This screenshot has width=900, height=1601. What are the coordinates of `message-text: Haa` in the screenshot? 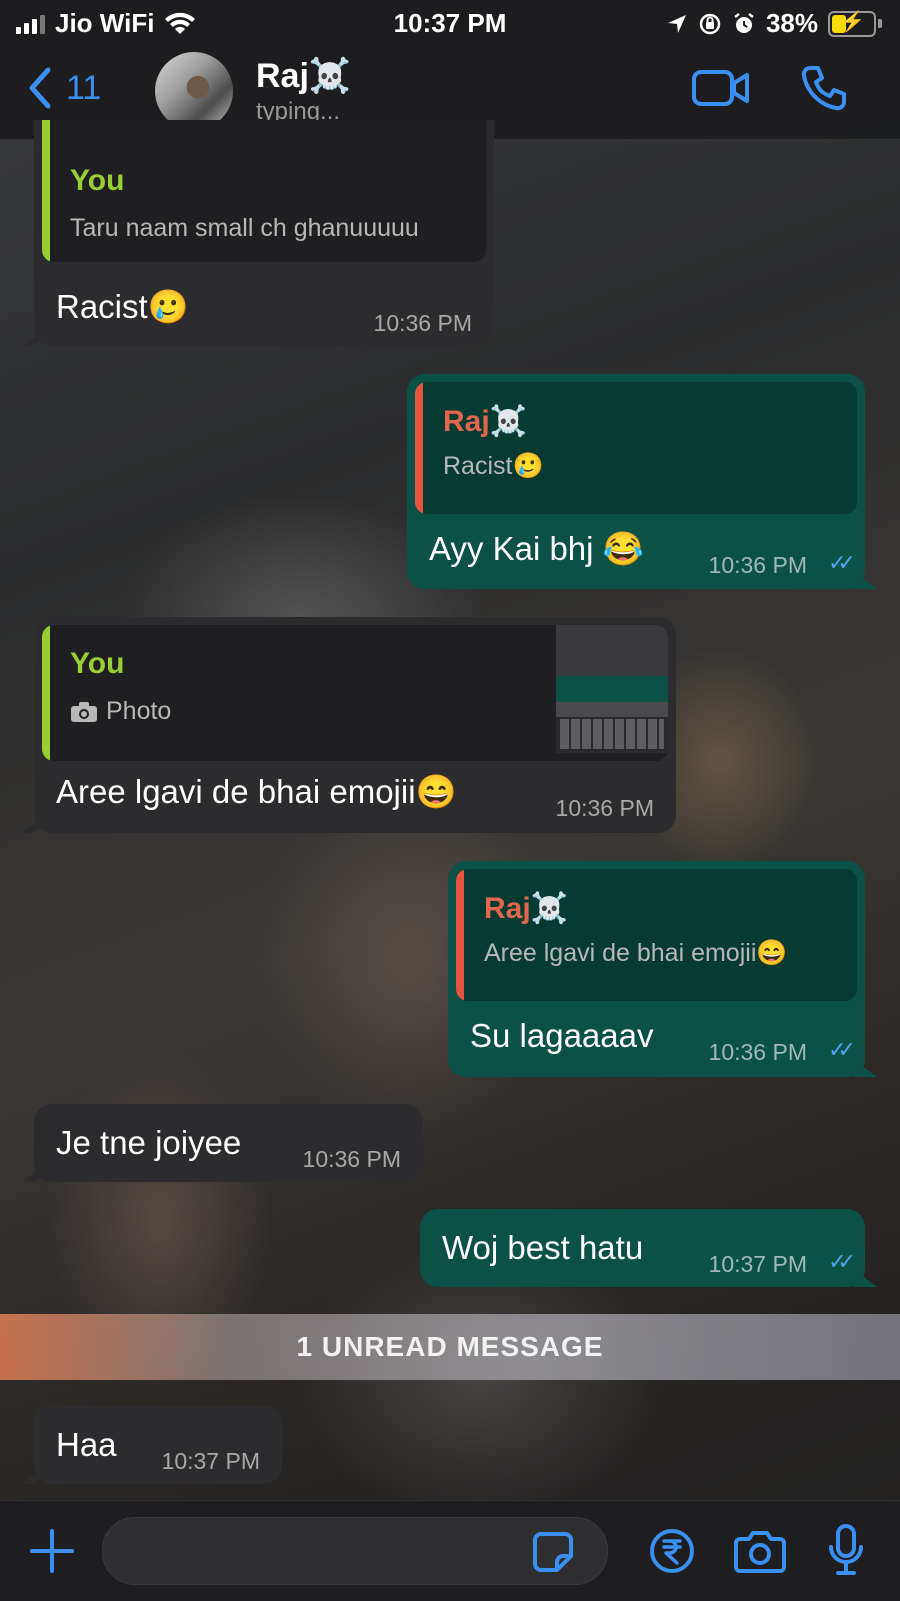 It's located at (86, 1444).